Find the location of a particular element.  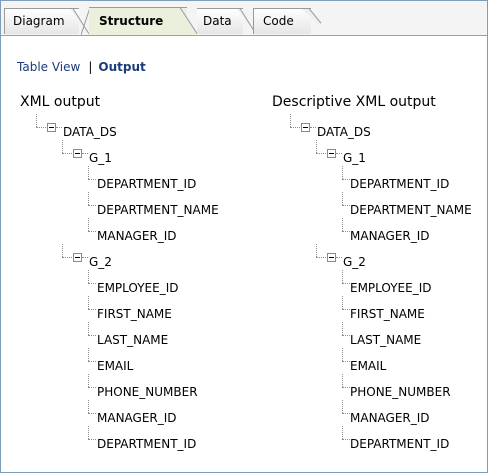

tab-structure-edge is located at coordinates (187, 21).